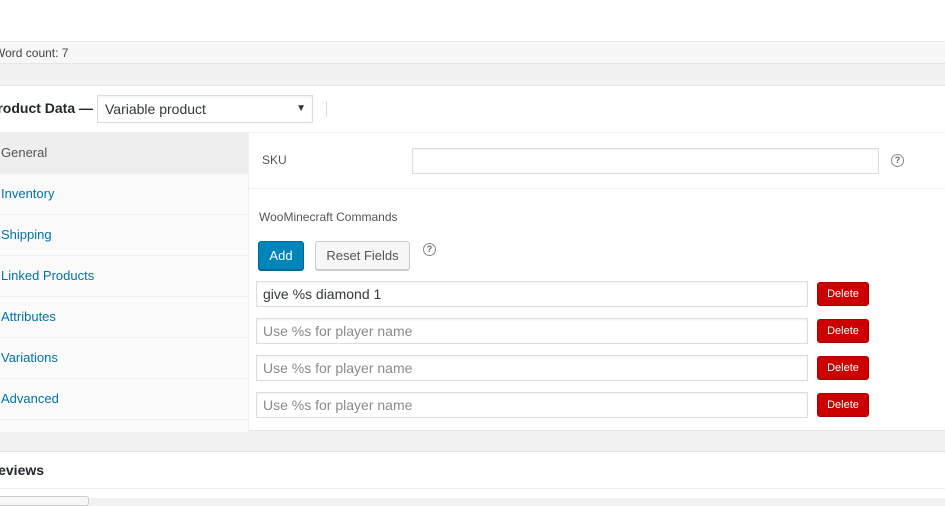 The width and height of the screenshot is (945, 506). I want to click on product-type-select: Variable product ▼, so click(205, 109).